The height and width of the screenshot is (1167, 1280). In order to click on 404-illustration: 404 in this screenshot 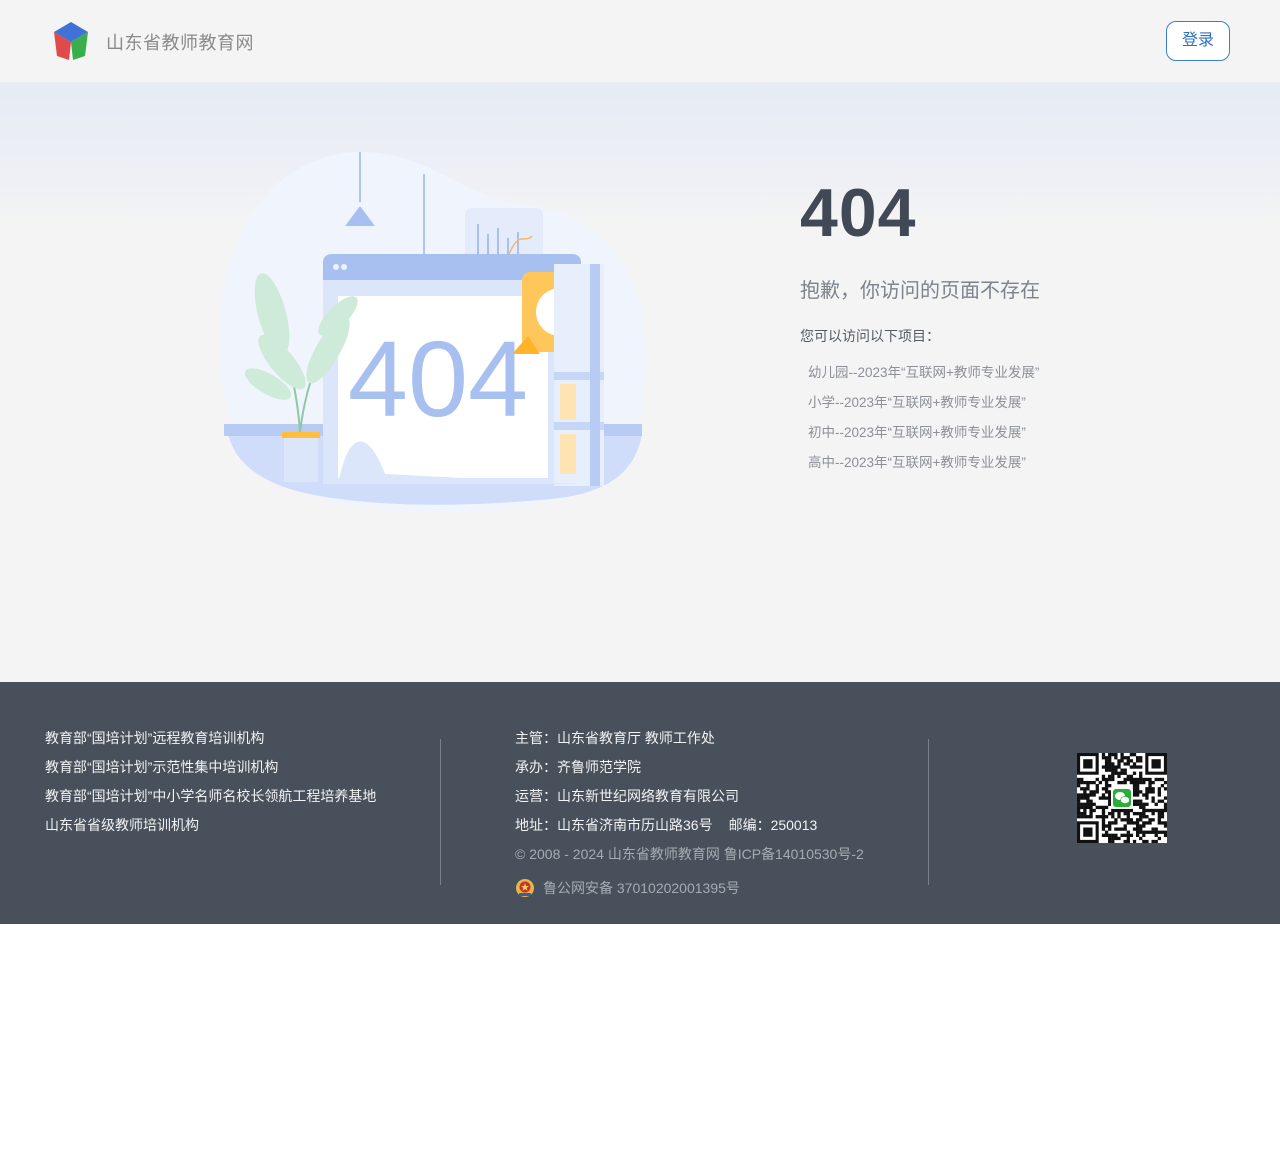, I will do `click(433, 332)`.